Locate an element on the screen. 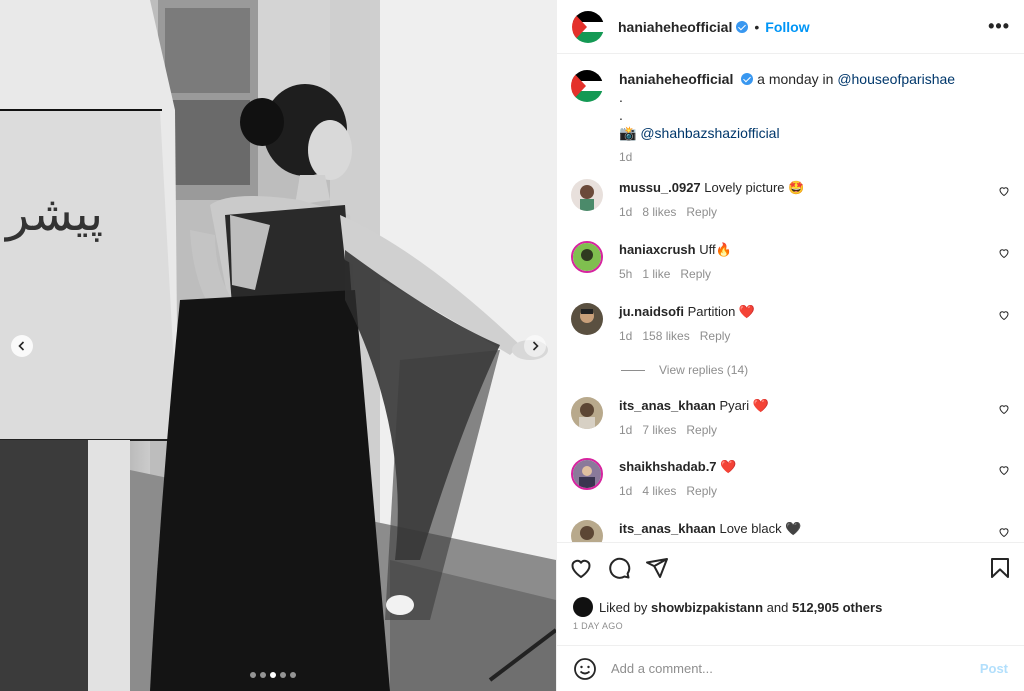 The width and height of the screenshot is (1024, 691). comment-text: Pyari ❤️ is located at coordinates (744, 405).